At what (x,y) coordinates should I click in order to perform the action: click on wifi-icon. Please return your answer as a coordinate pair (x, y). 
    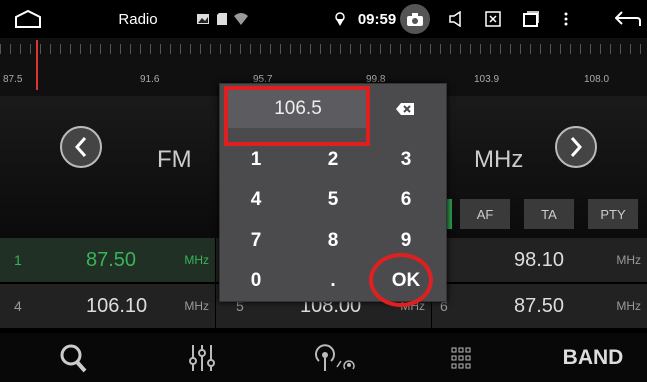
    Looking at the image, I should click on (241, 19).